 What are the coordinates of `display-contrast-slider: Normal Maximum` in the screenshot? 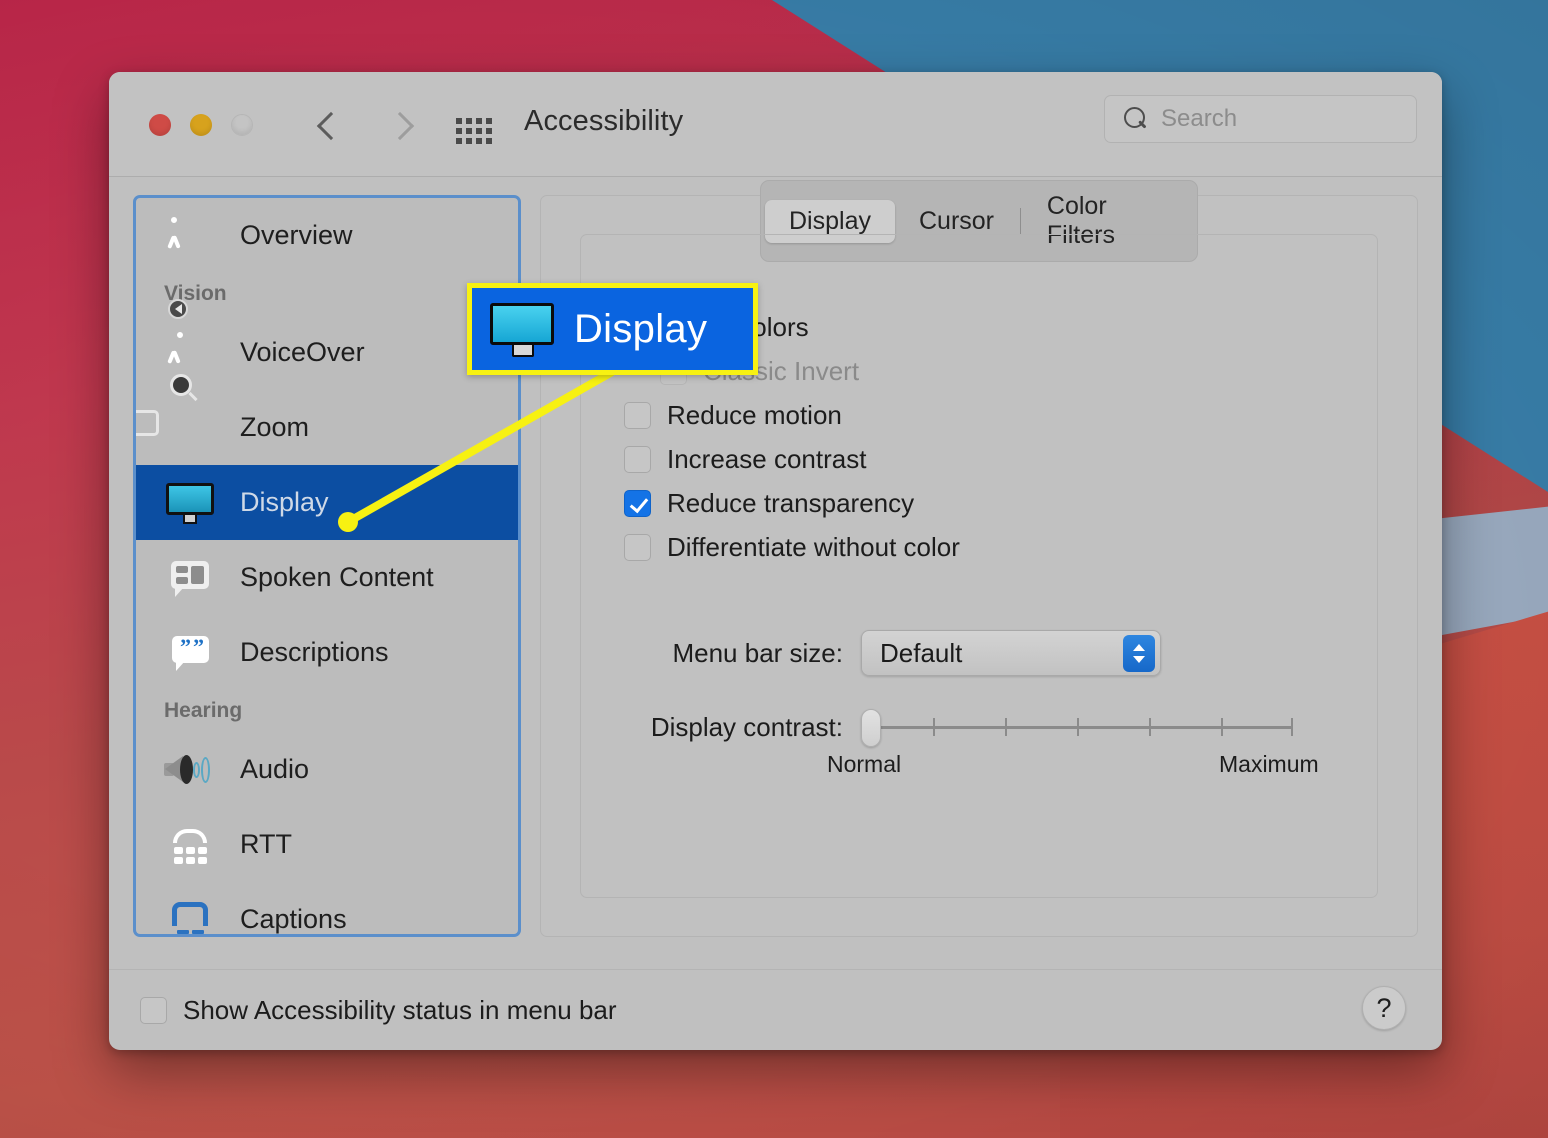 It's located at (1073, 741).